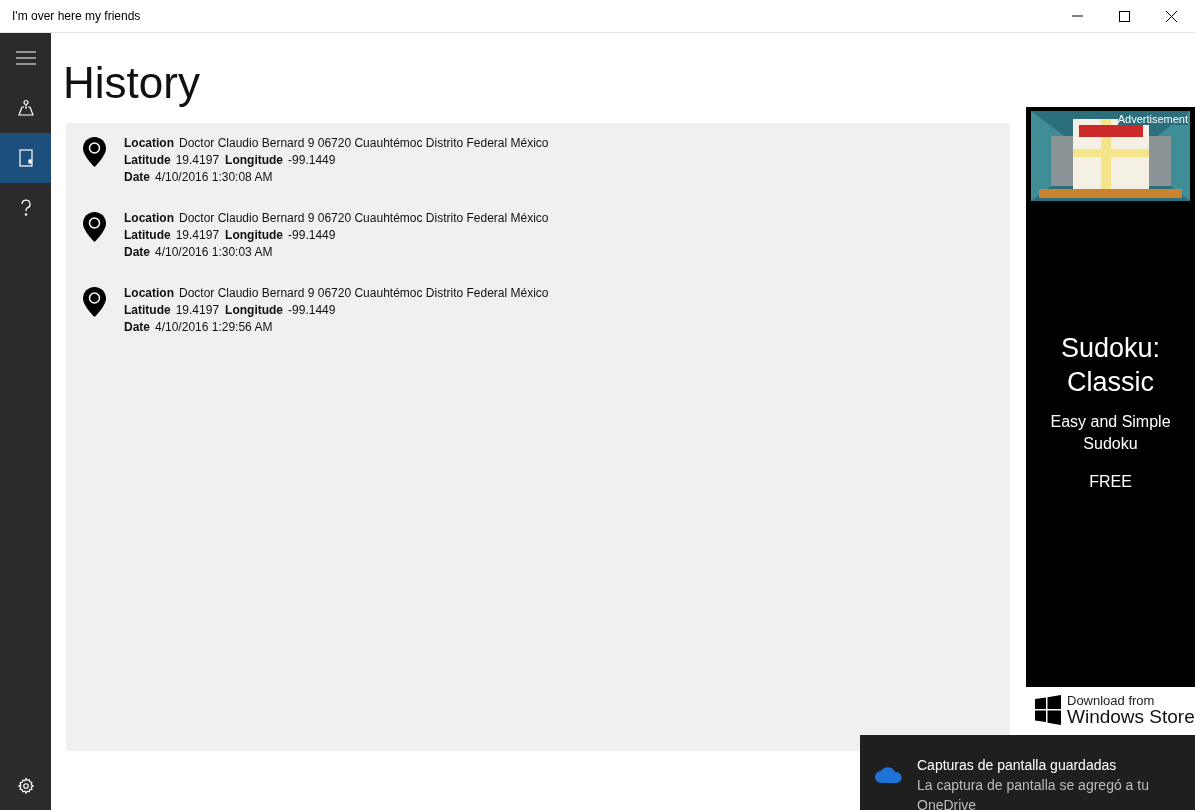 The height and width of the screenshot is (810, 1195). What do you see at coordinates (1048, 710) in the screenshot?
I see `windows-logo-icon` at bounding box center [1048, 710].